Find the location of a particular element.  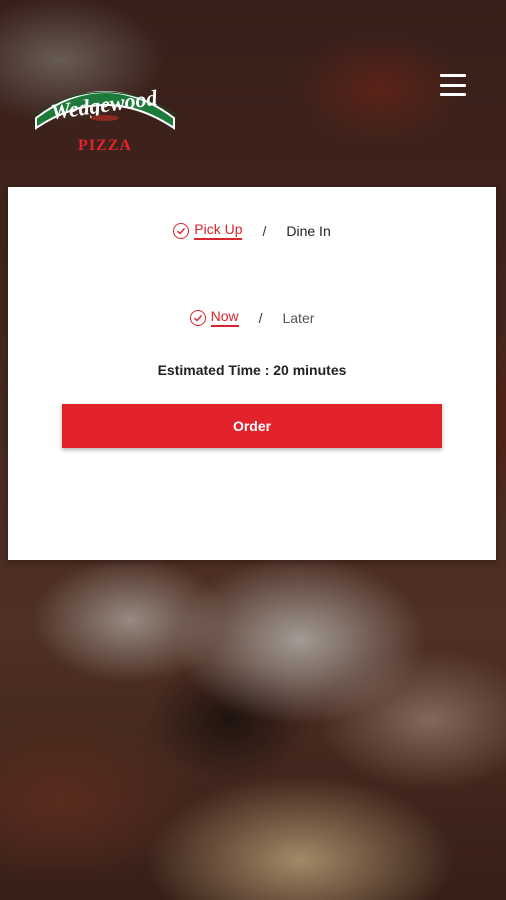

dine-in-option: Dine In is located at coordinates (308, 231).